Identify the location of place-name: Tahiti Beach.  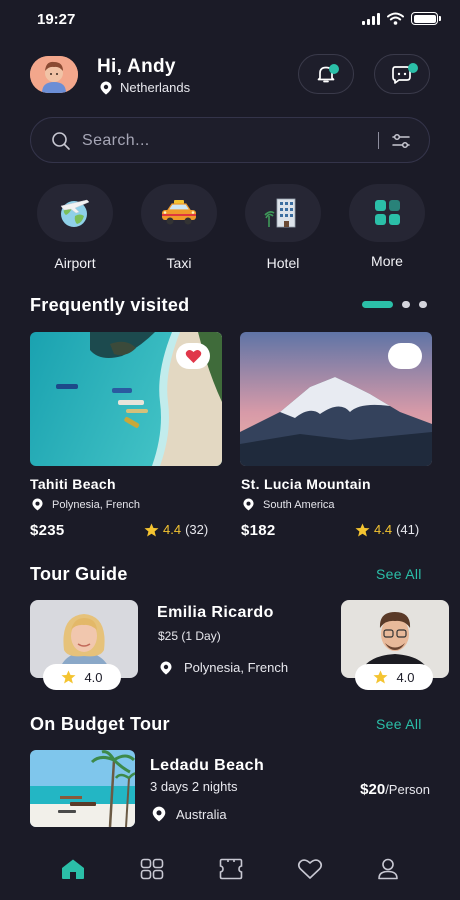
(73, 484).